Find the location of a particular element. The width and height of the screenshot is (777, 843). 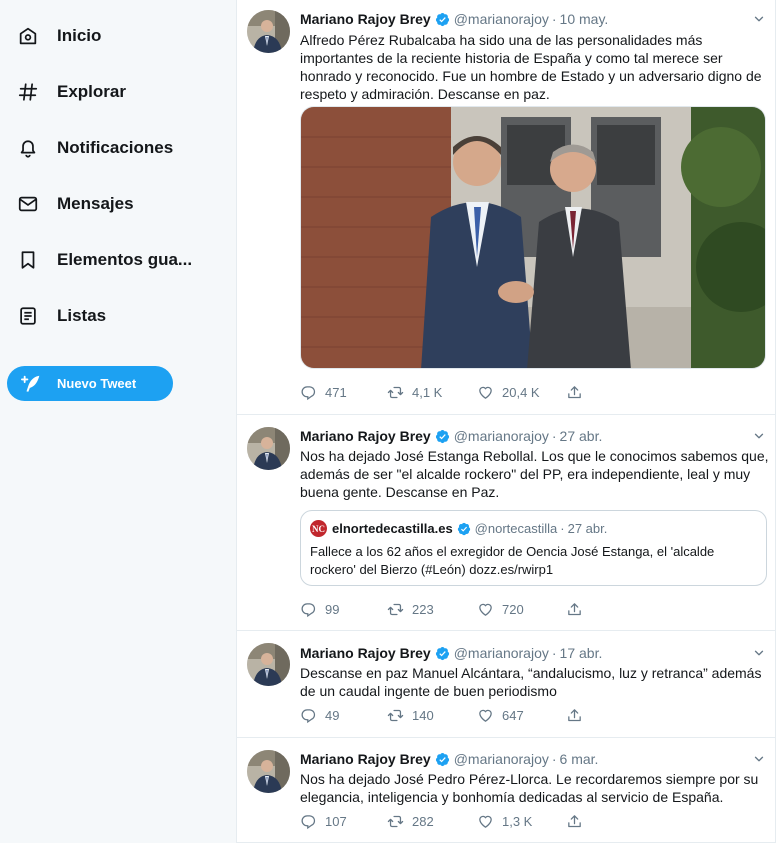

home-icon is located at coordinates (28, 36).